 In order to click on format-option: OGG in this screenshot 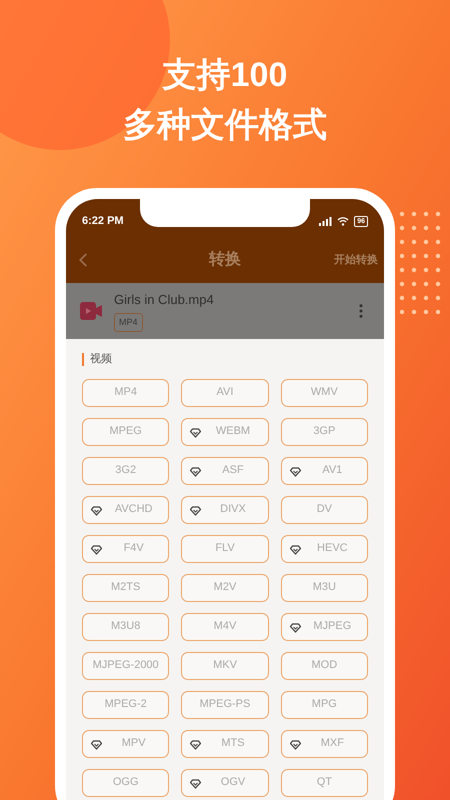, I will do `click(126, 782)`.